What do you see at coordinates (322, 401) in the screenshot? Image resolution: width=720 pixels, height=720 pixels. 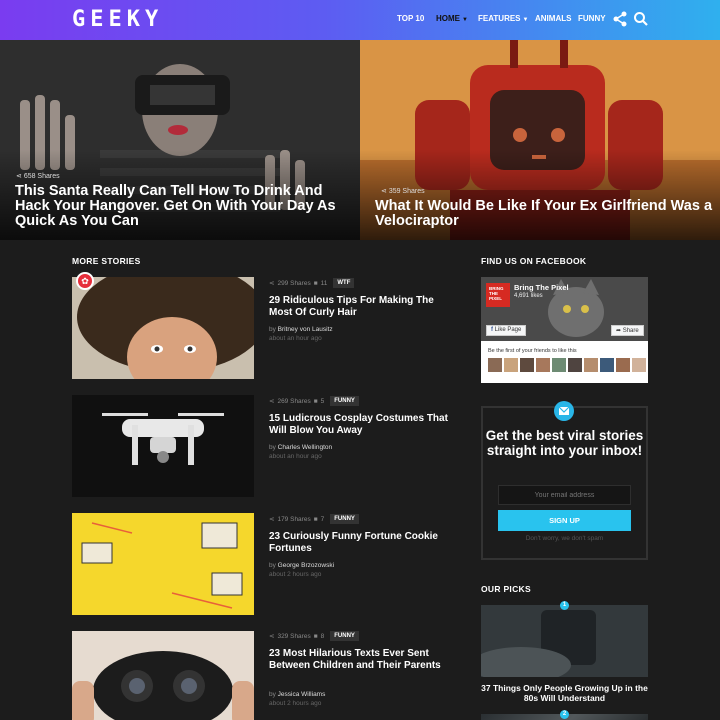 I see `comment-count: 5` at bounding box center [322, 401].